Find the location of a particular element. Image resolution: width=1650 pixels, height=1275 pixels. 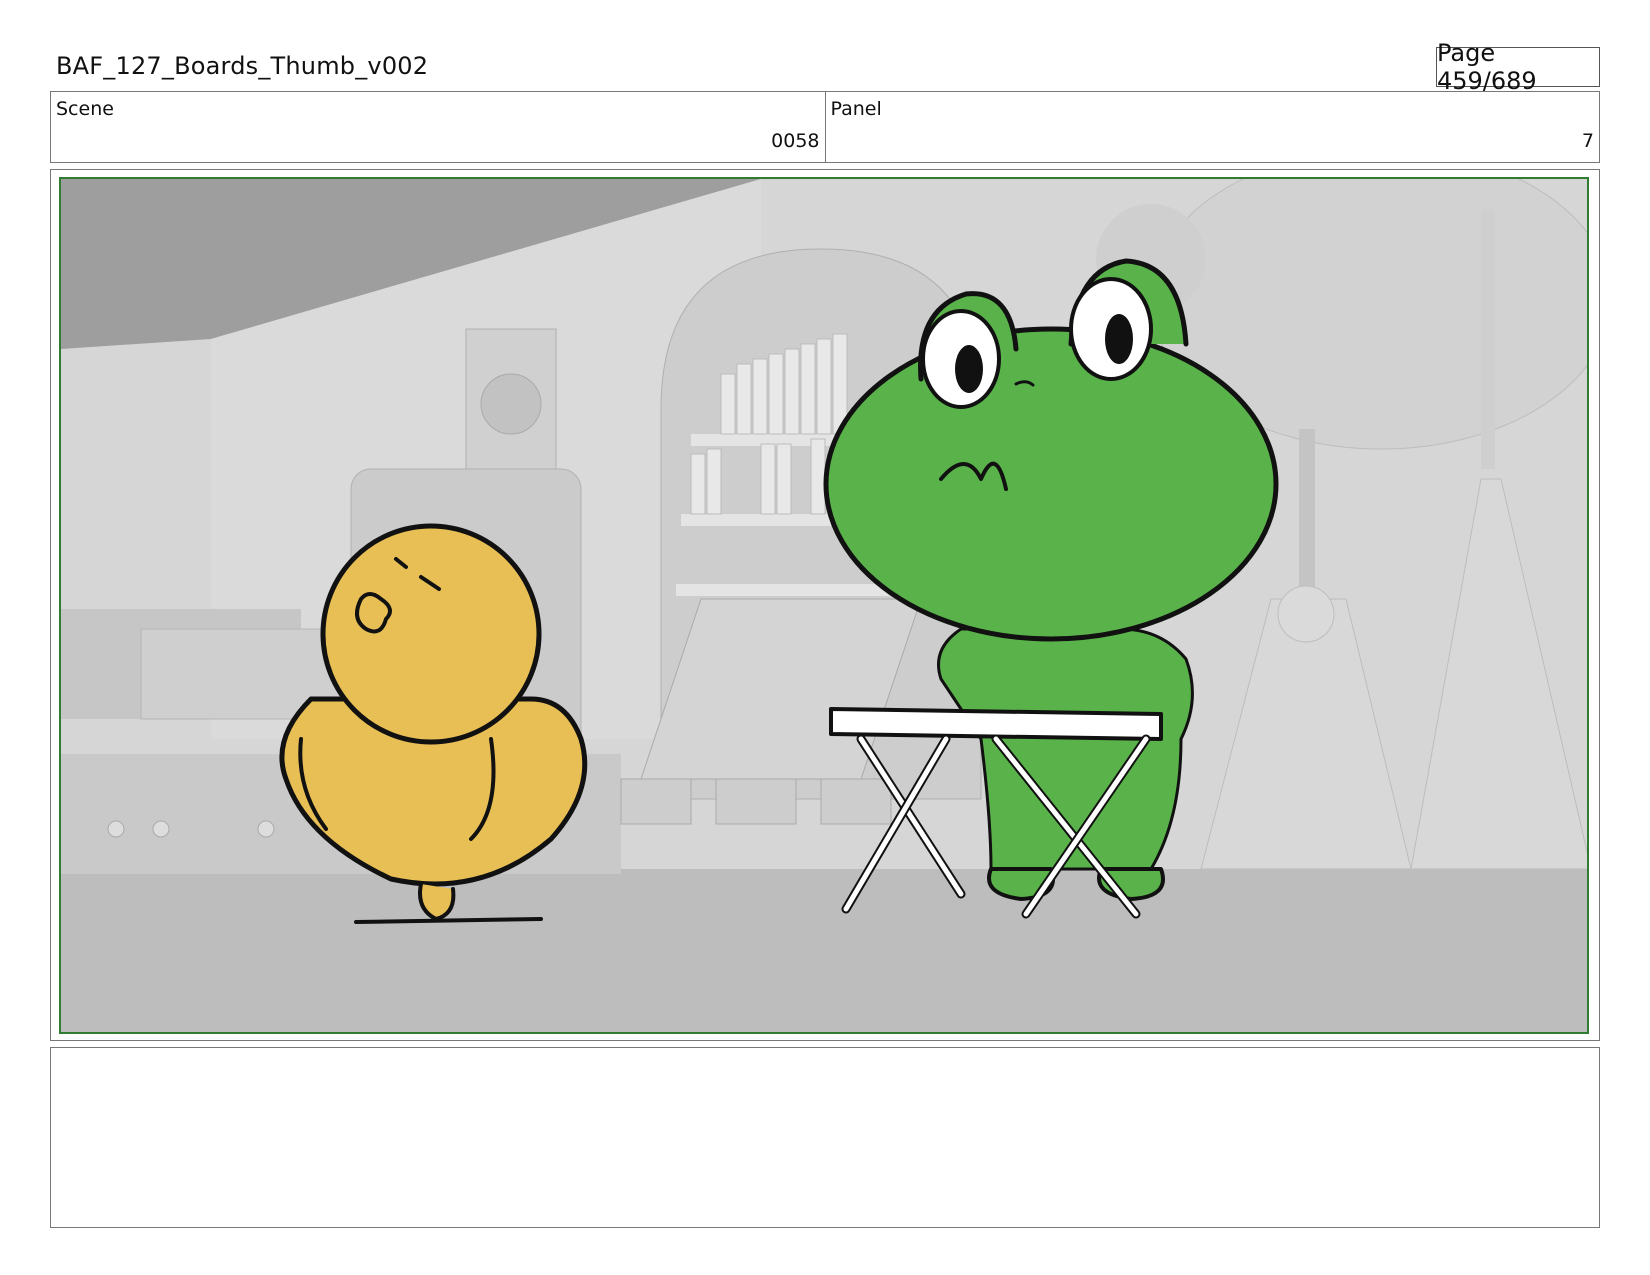

scene-label: Scene is located at coordinates (85, 109).